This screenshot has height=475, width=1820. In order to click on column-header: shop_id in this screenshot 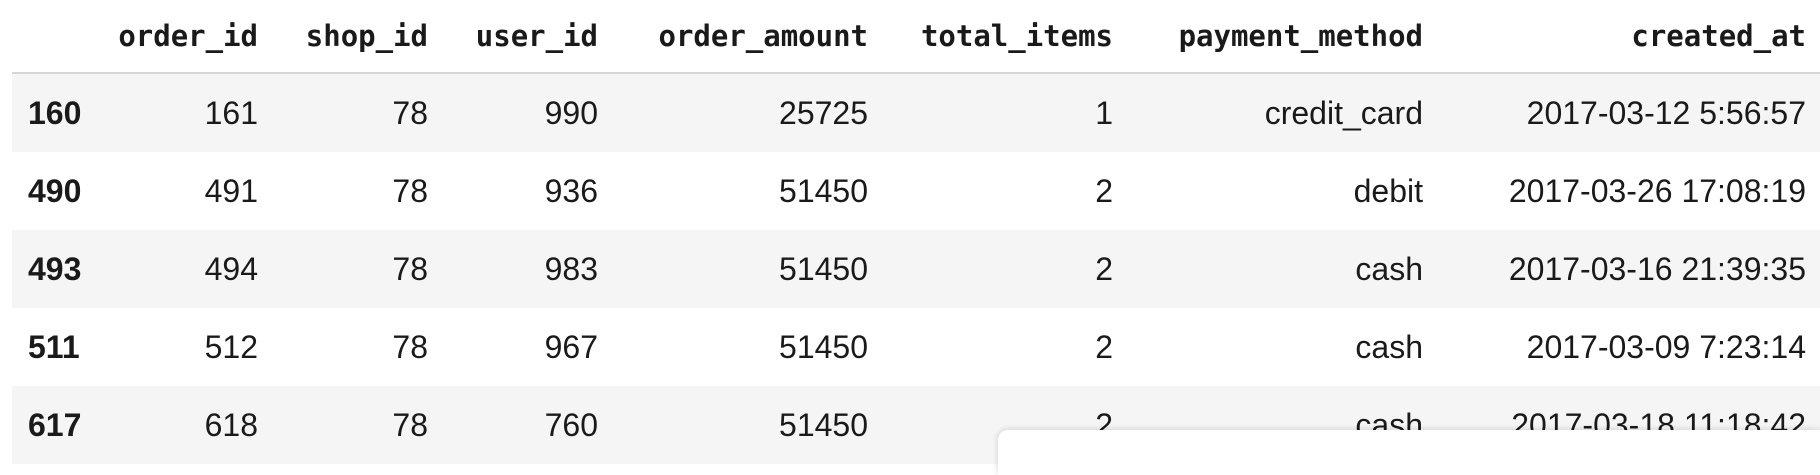, I will do `click(357, 37)`.